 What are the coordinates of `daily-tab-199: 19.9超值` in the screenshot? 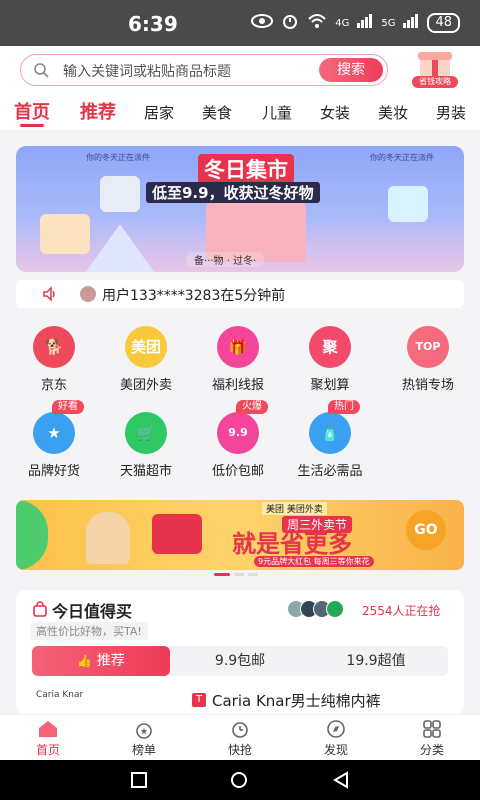 It's located at (376, 661).